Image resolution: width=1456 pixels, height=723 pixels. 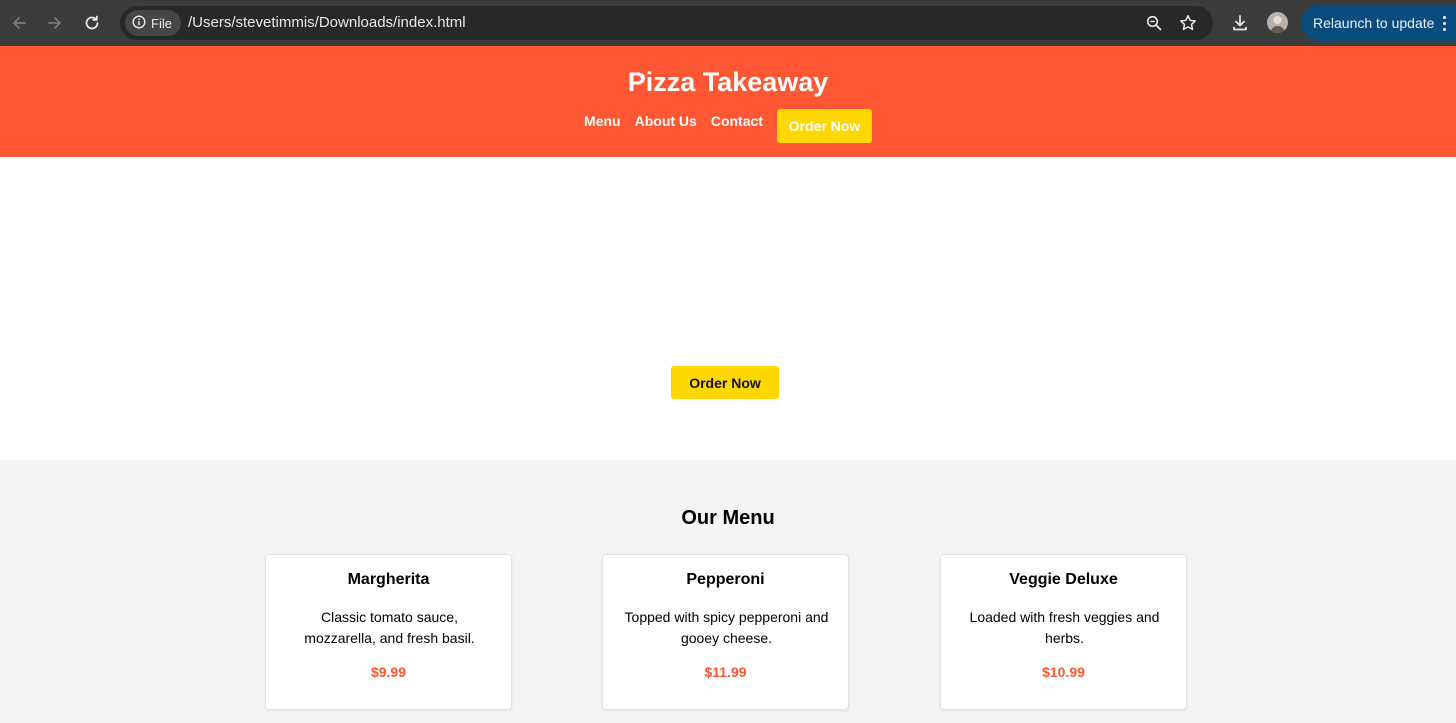 What do you see at coordinates (602, 119) in the screenshot?
I see `nav-link-menu: Menu` at bounding box center [602, 119].